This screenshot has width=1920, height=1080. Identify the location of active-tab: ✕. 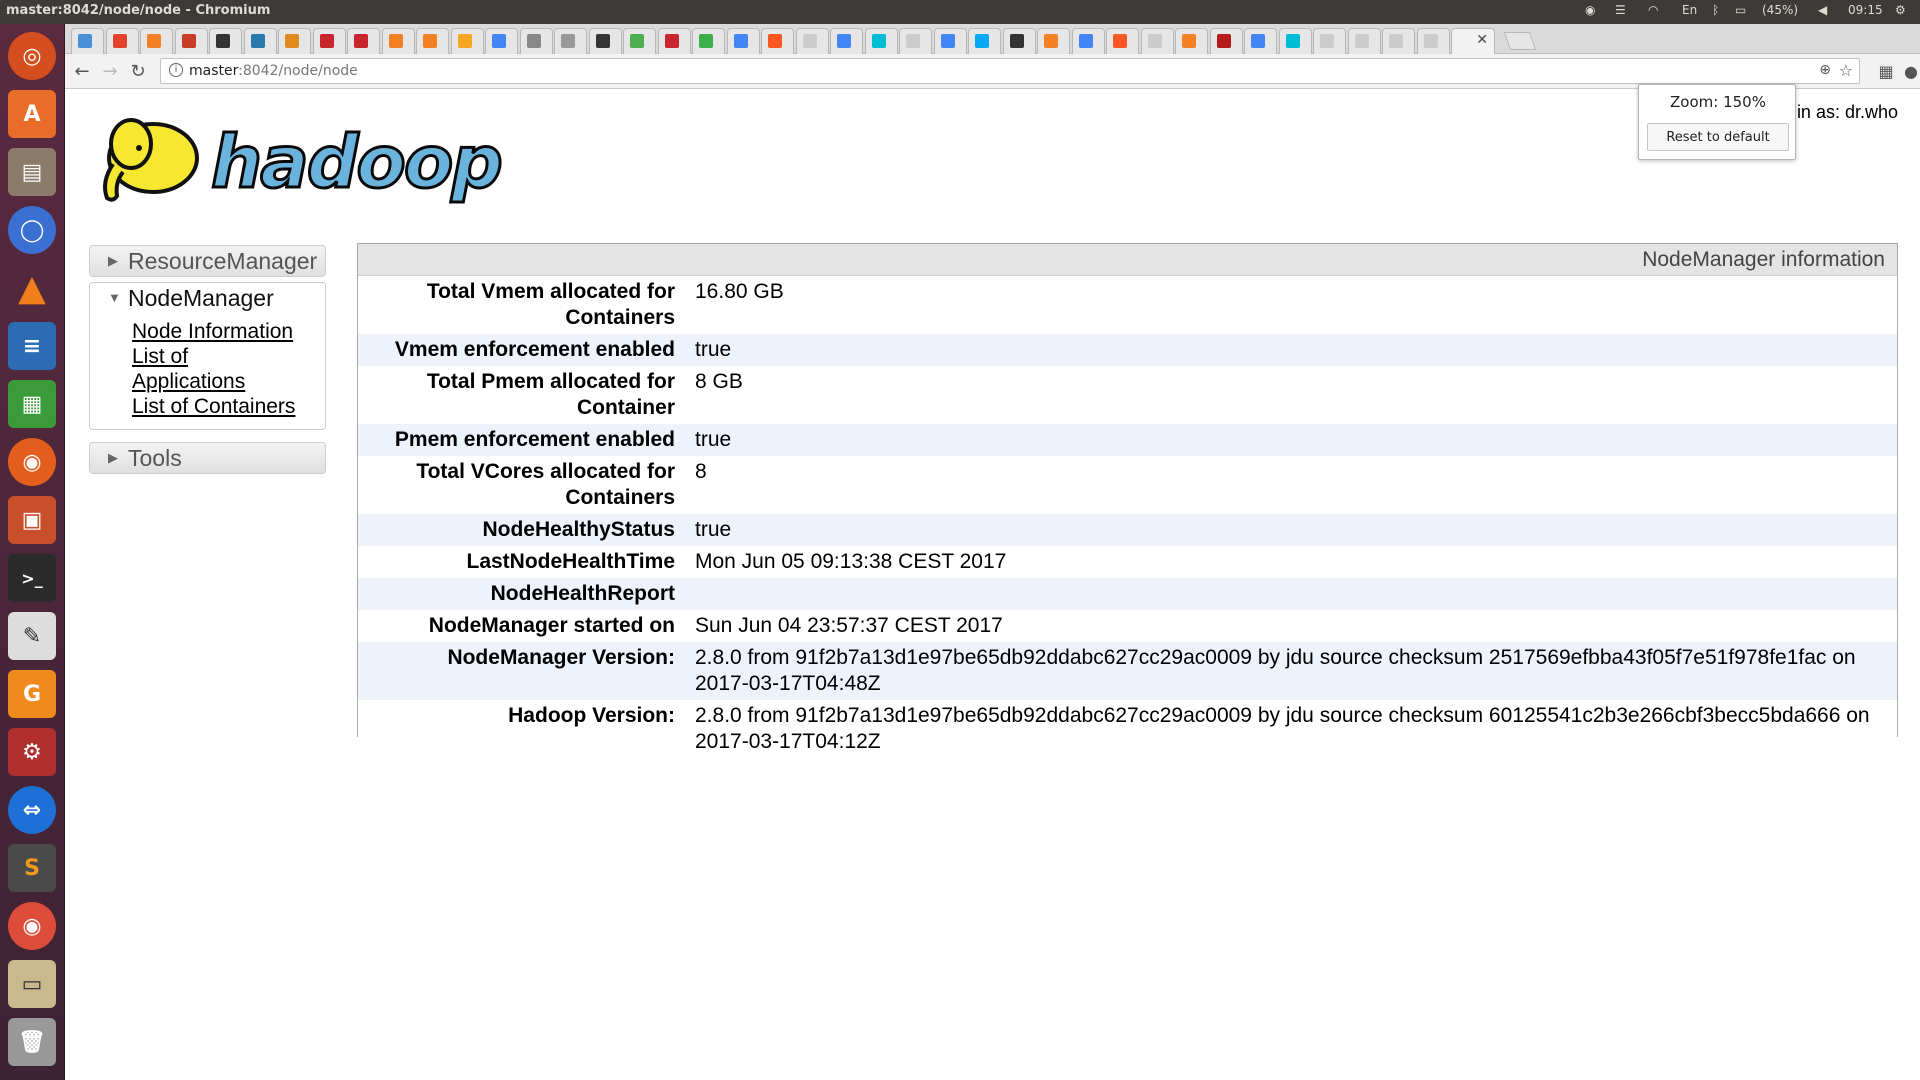
(1473, 41).